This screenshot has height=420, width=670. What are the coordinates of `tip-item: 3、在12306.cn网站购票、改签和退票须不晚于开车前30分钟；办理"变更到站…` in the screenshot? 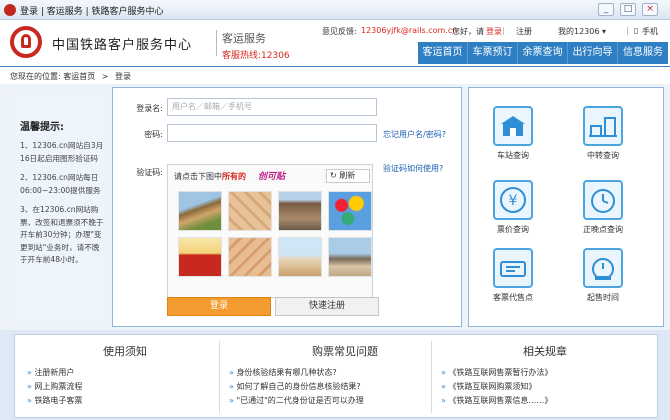 It's located at (62, 234).